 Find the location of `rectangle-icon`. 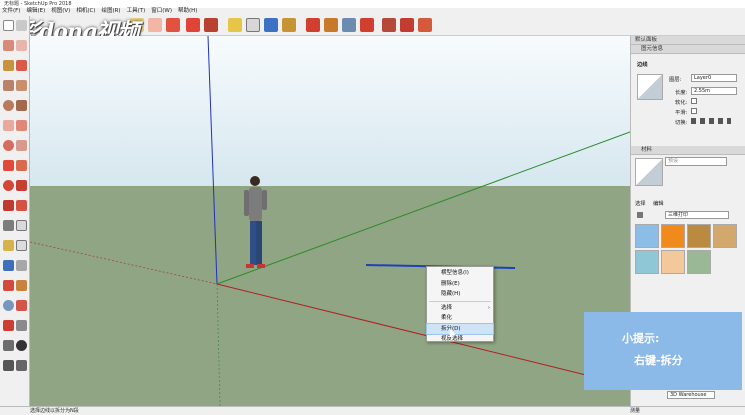

rectangle-icon is located at coordinates (8, 85).